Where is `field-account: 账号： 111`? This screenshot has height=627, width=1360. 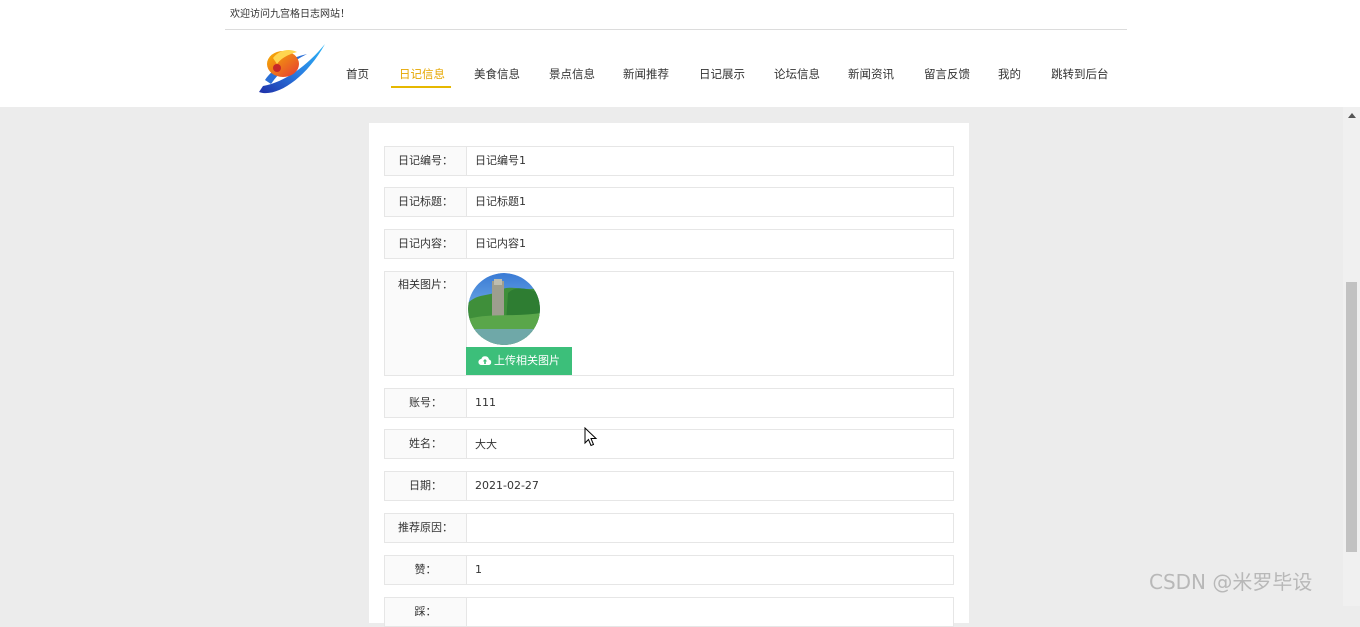
field-account: 账号： 111 is located at coordinates (669, 403).